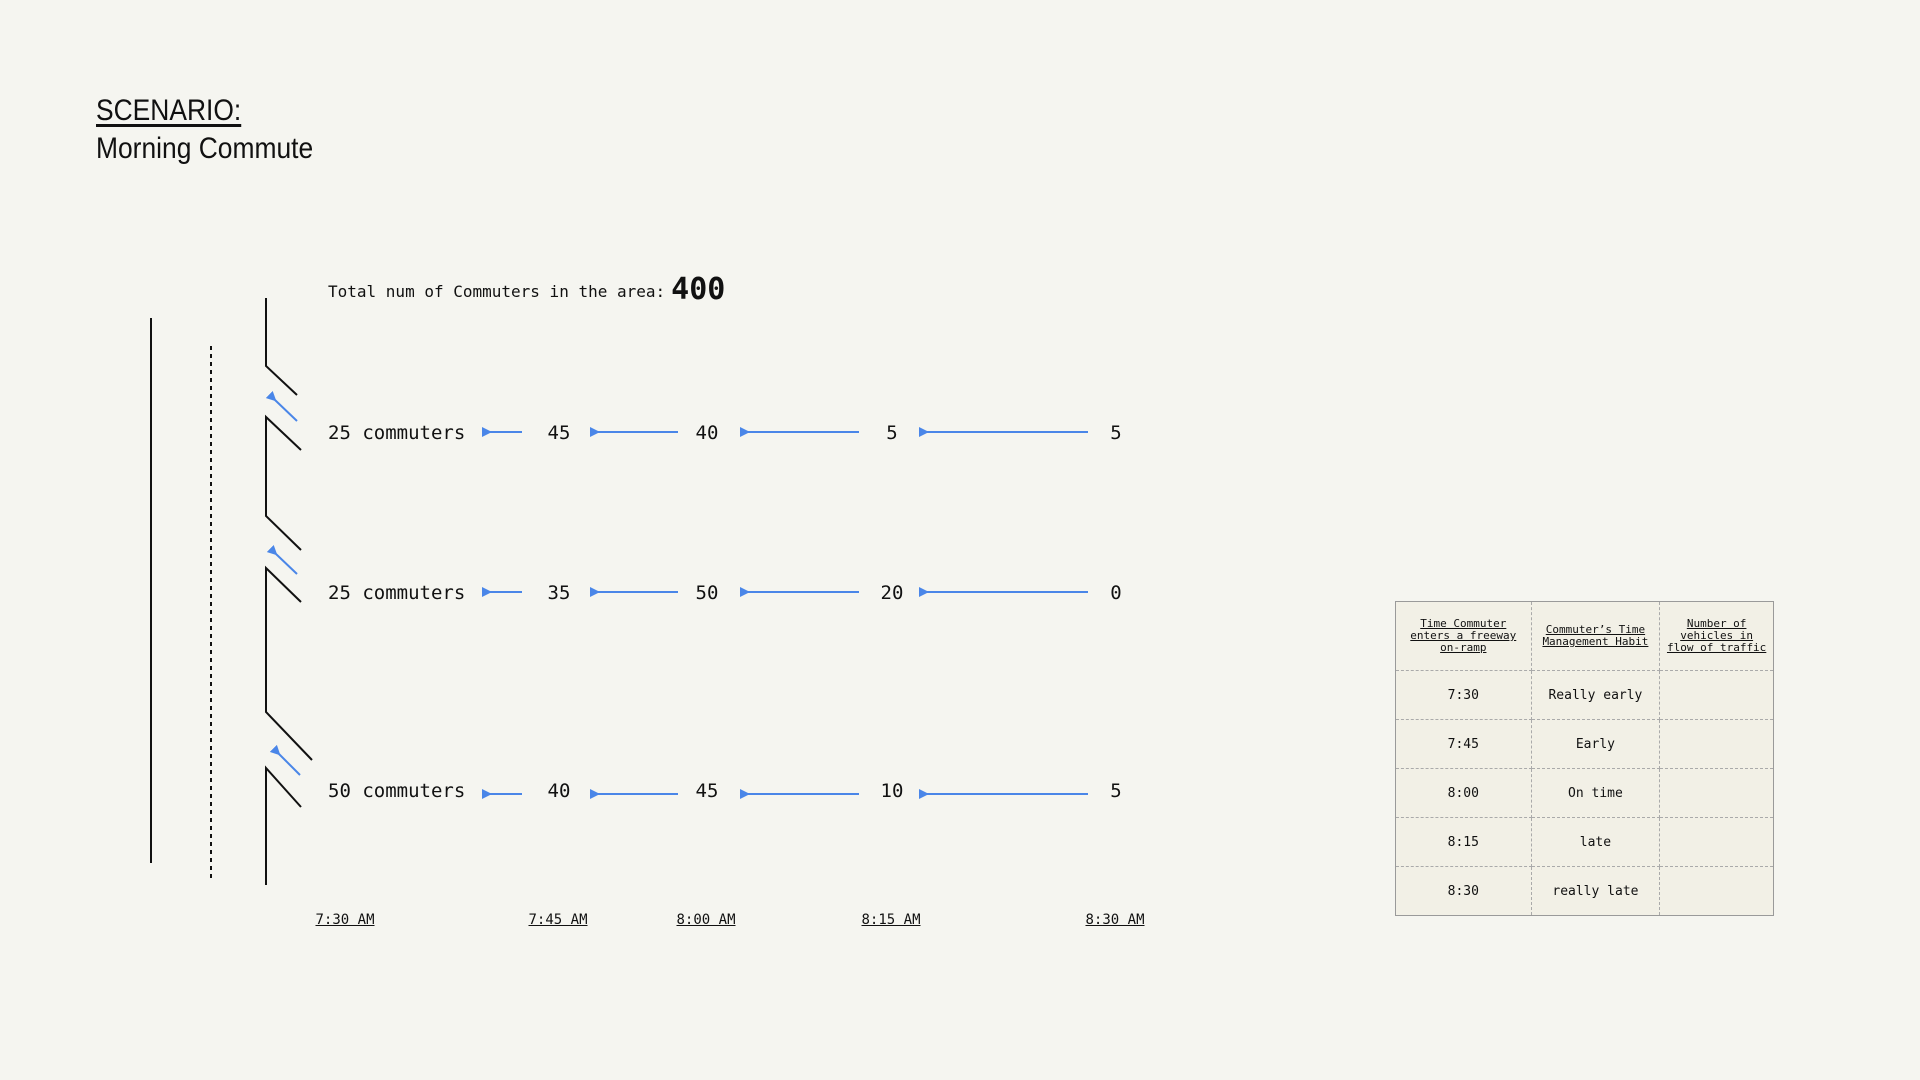 The width and height of the screenshot is (1920, 1080). I want to click on ramp-commuters-label: 50 commuters, so click(397, 791).